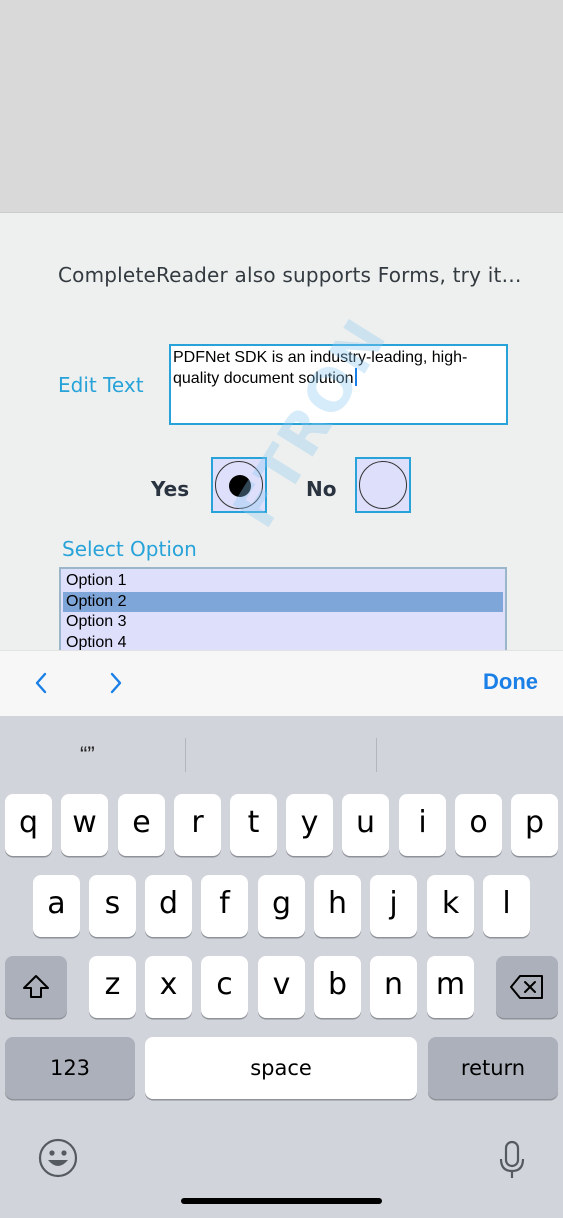 The height and width of the screenshot is (1218, 563). I want to click on list-option-3: Option 3, so click(283, 622).